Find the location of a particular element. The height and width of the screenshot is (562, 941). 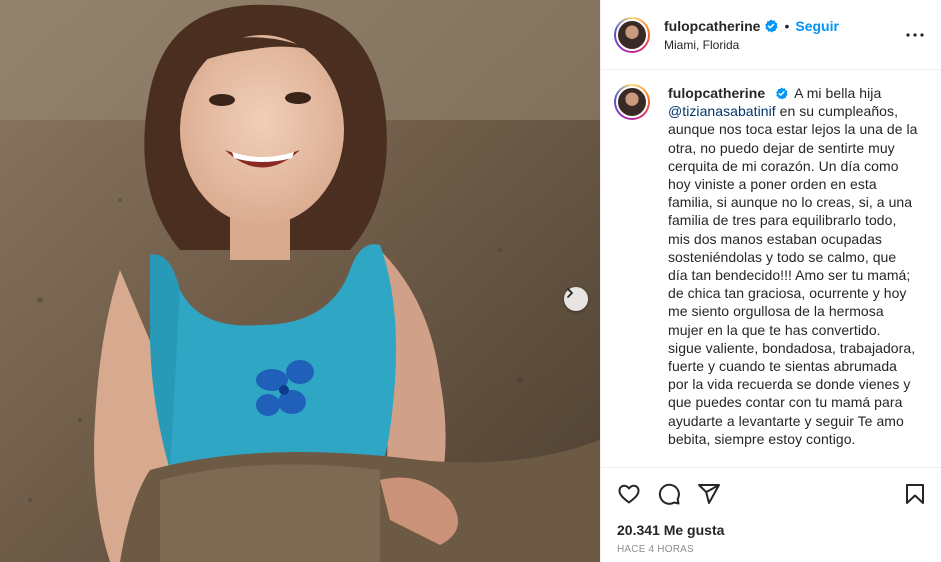

header-username: fulopcatherine is located at coordinates (712, 26).